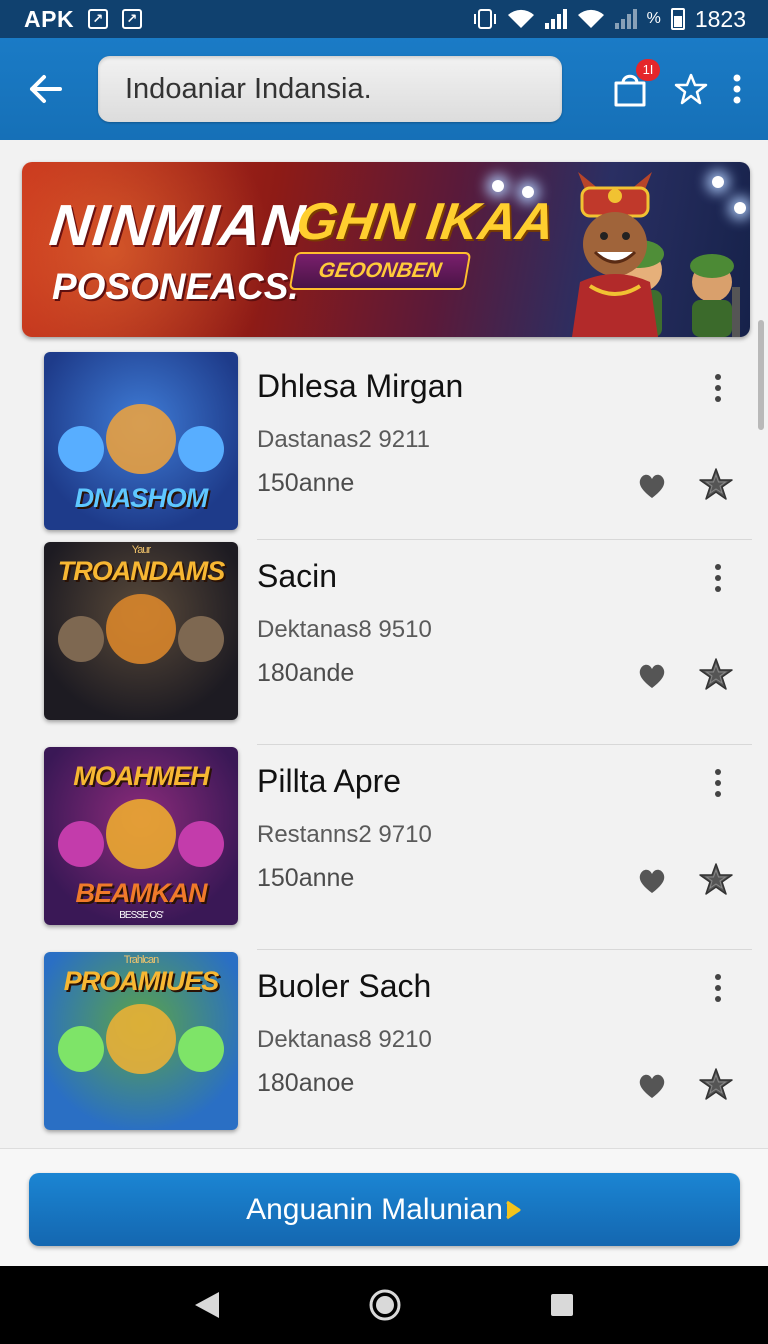  I want to click on primary-action-label: Anguanin Malunian, so click(374, 1209).